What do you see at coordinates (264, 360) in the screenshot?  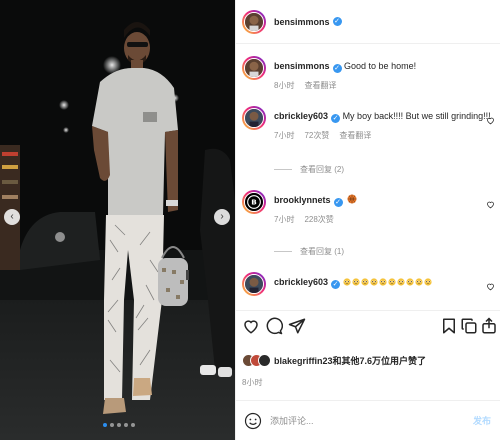 I see `liker-avatar` at bounding box center [264, 360].